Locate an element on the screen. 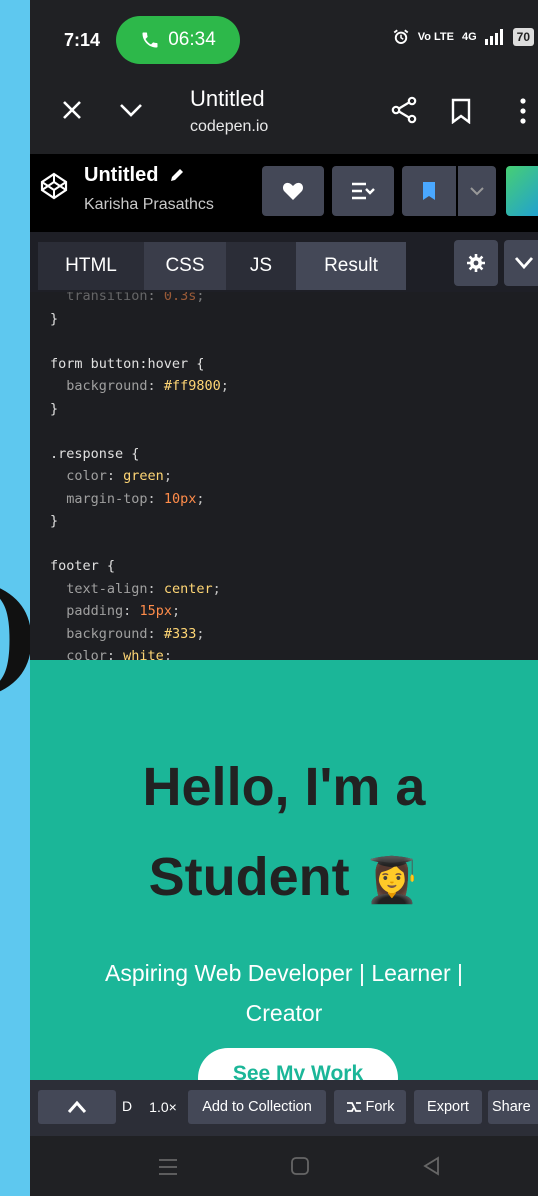 The width and height of the screenshot is (538, 1196). tab-css: CSS is located at coordinates (185, 266).